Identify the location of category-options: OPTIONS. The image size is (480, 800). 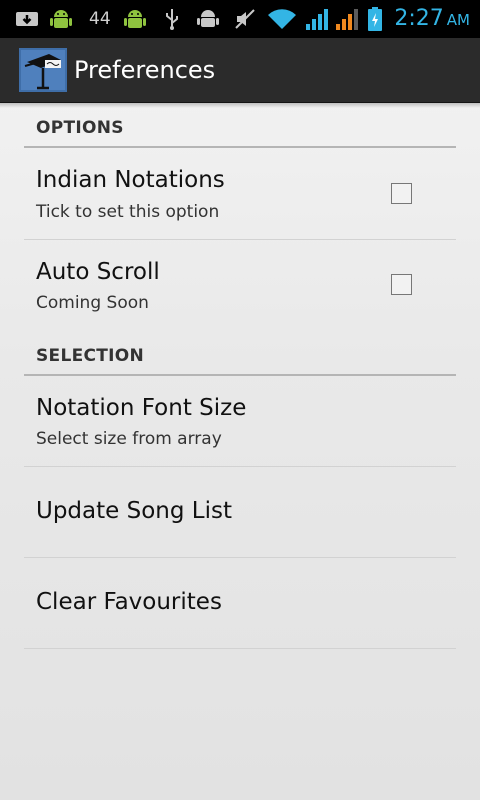
(240, 126).